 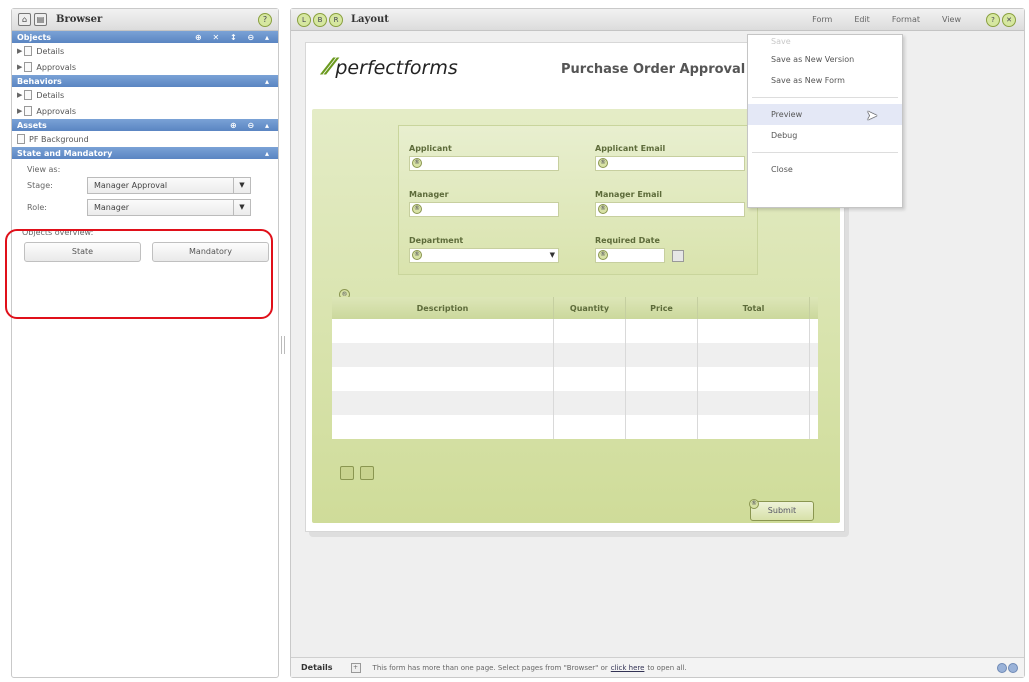 What do you see at coordinates (662, 308) in the screenshot?
I see `col-price: Price` at bounding box center [662, 308].